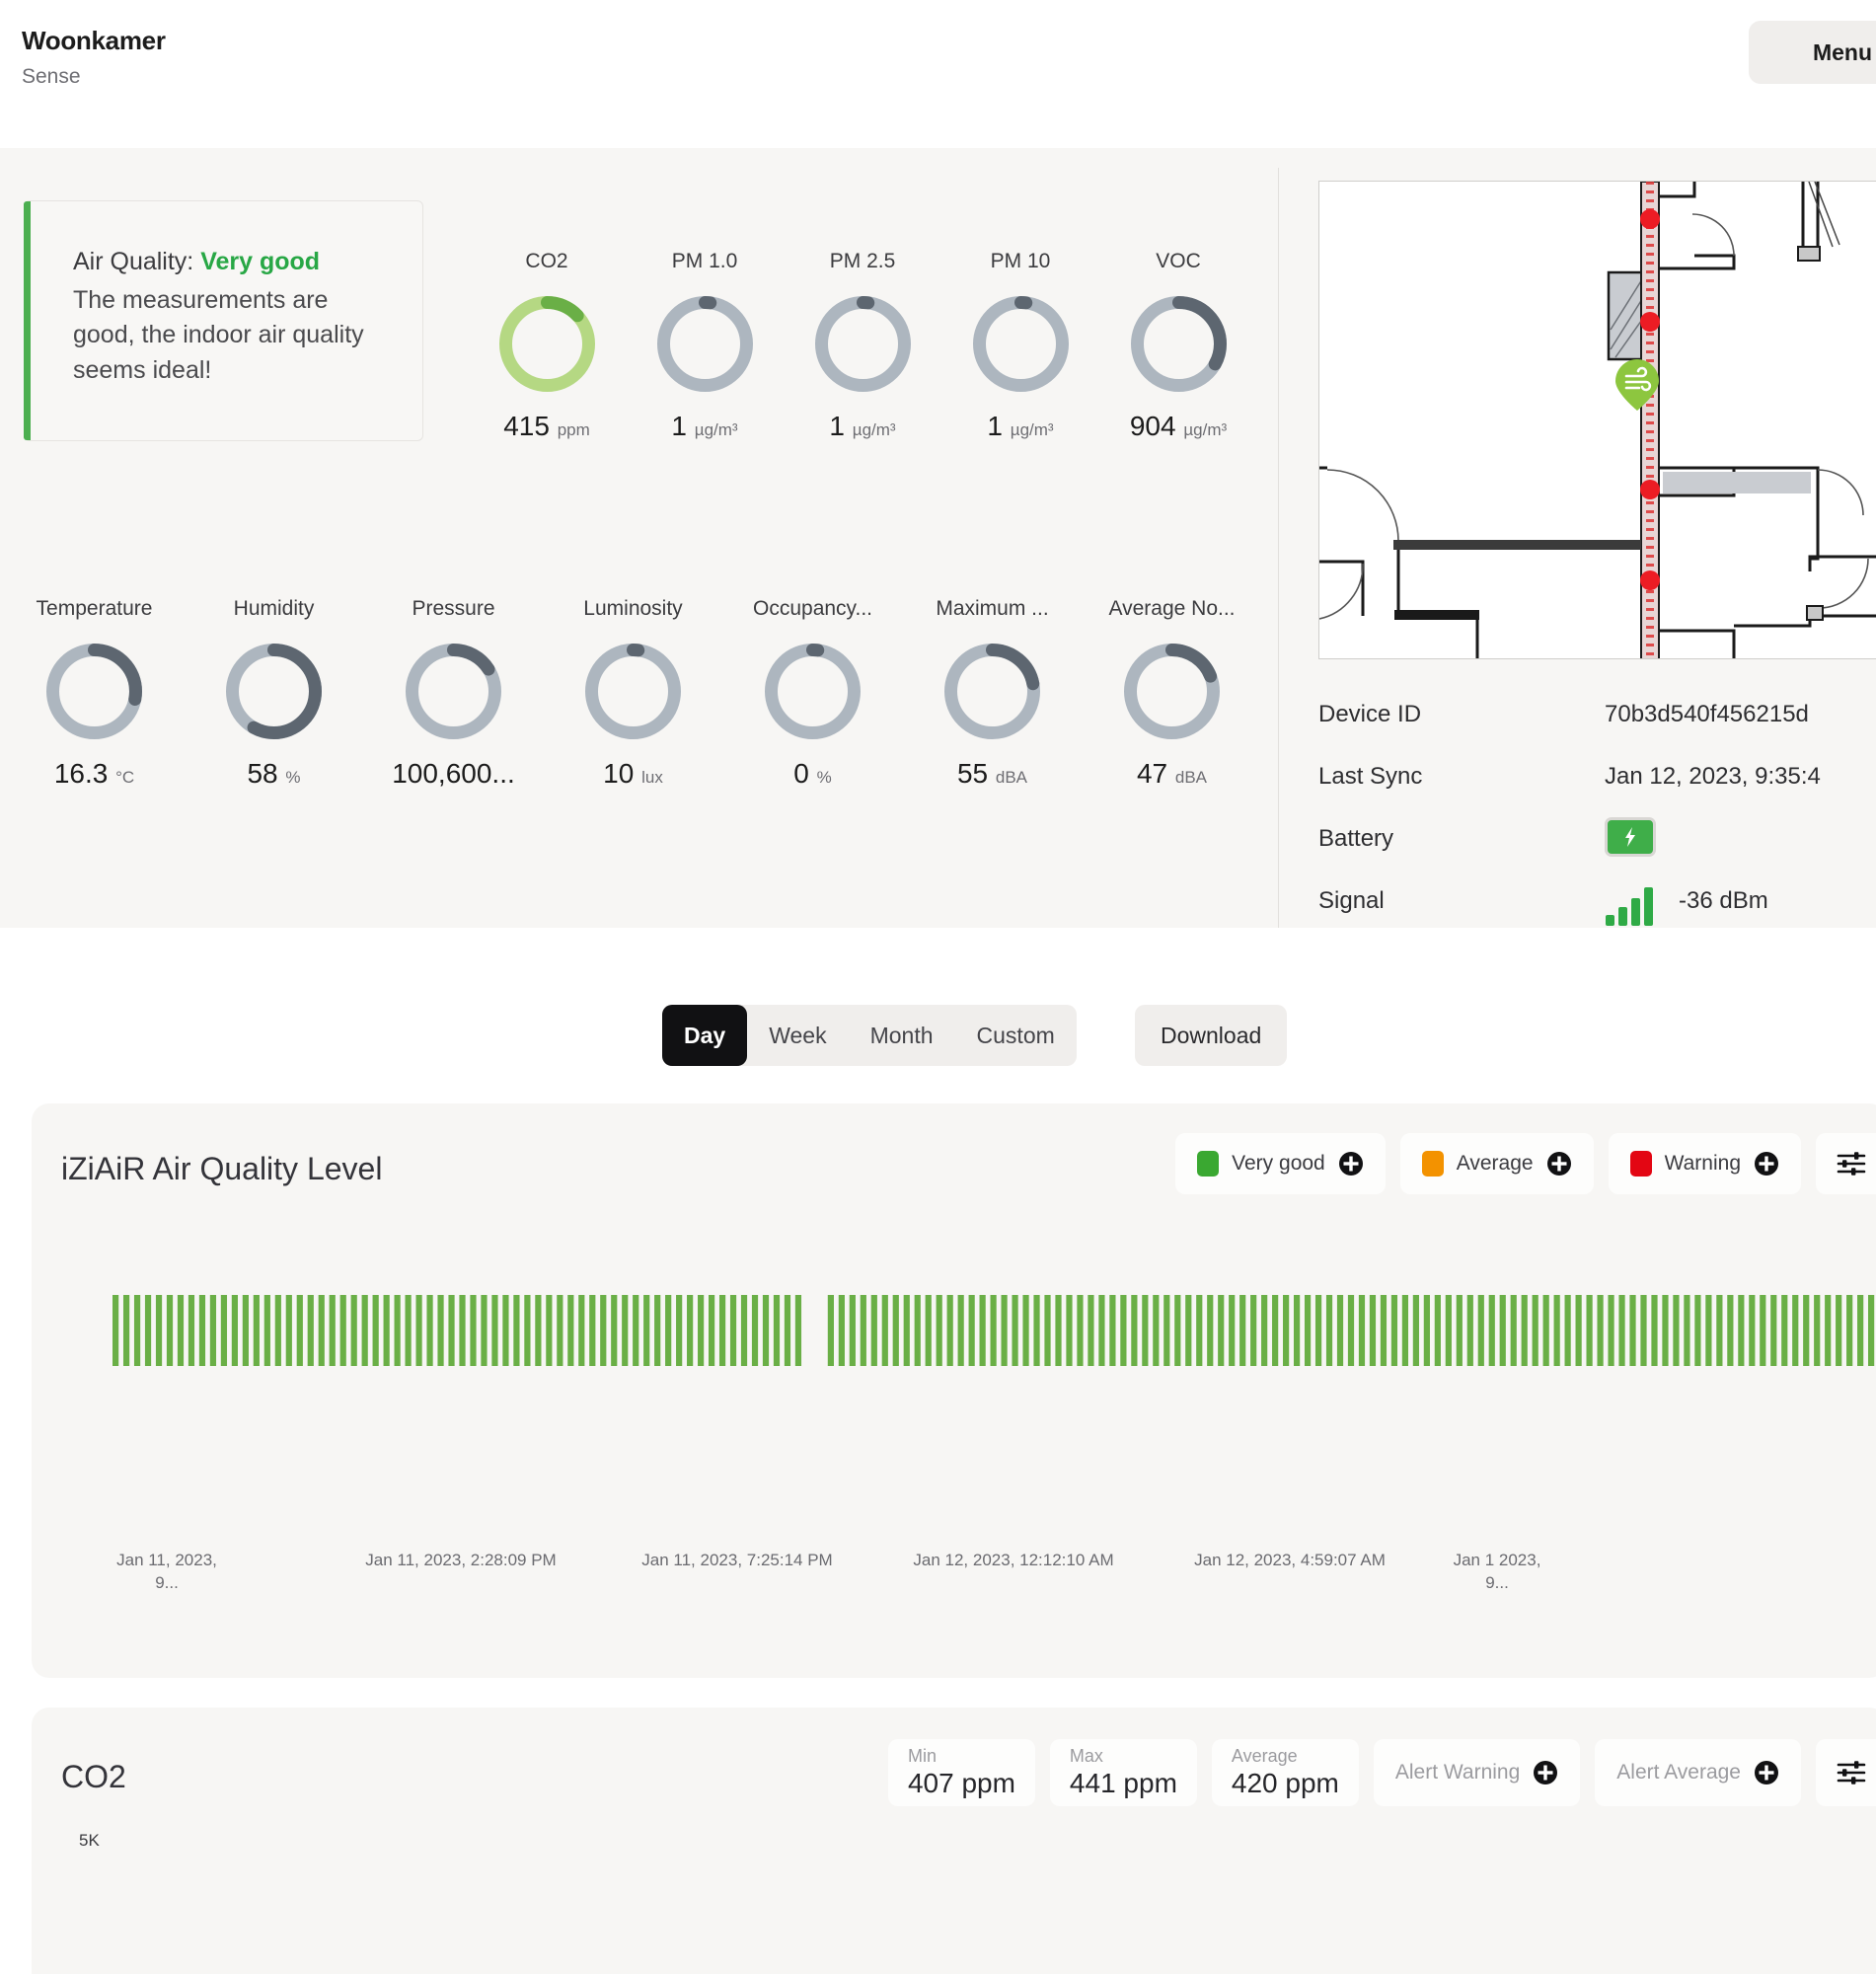  Describe the element at coordinates (797, 1035) in the screenshot. I see `tab-week: Week` at that location.